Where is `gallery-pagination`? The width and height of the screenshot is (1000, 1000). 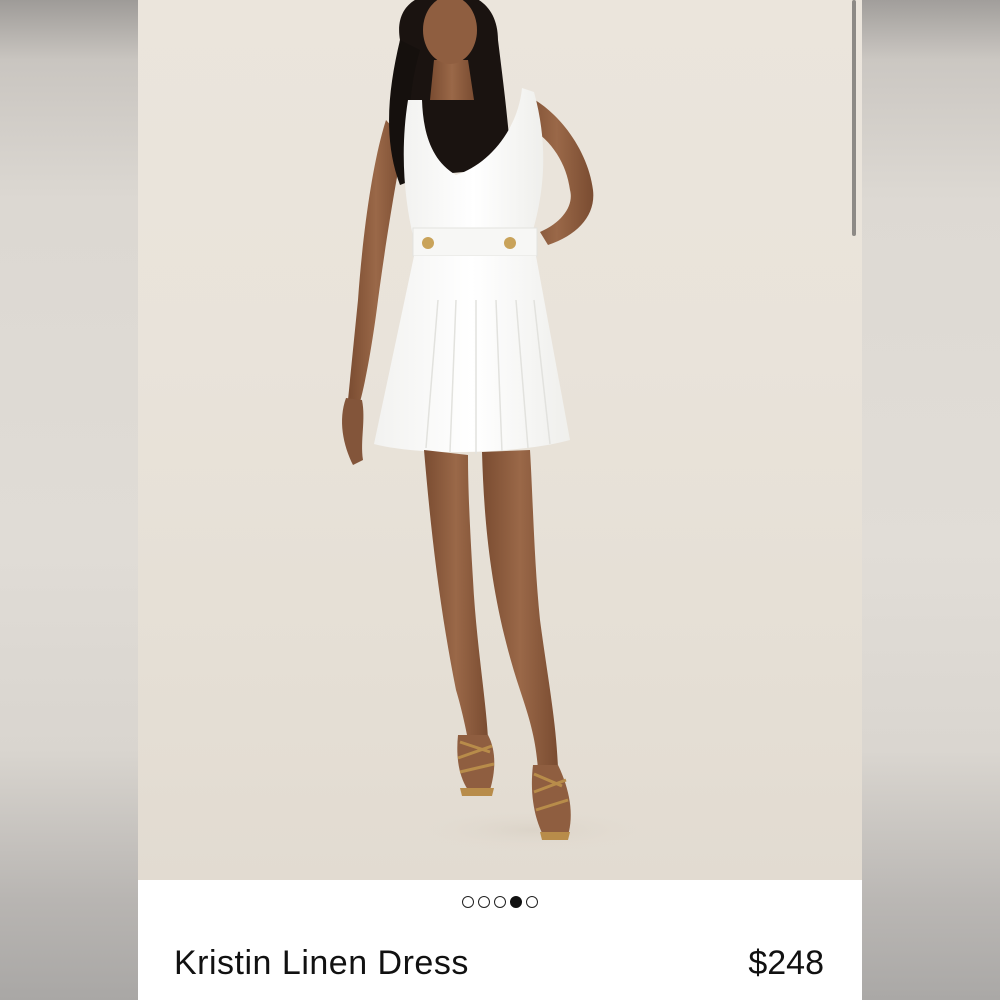
gallery-pagination is located at coordinates (500, 903).